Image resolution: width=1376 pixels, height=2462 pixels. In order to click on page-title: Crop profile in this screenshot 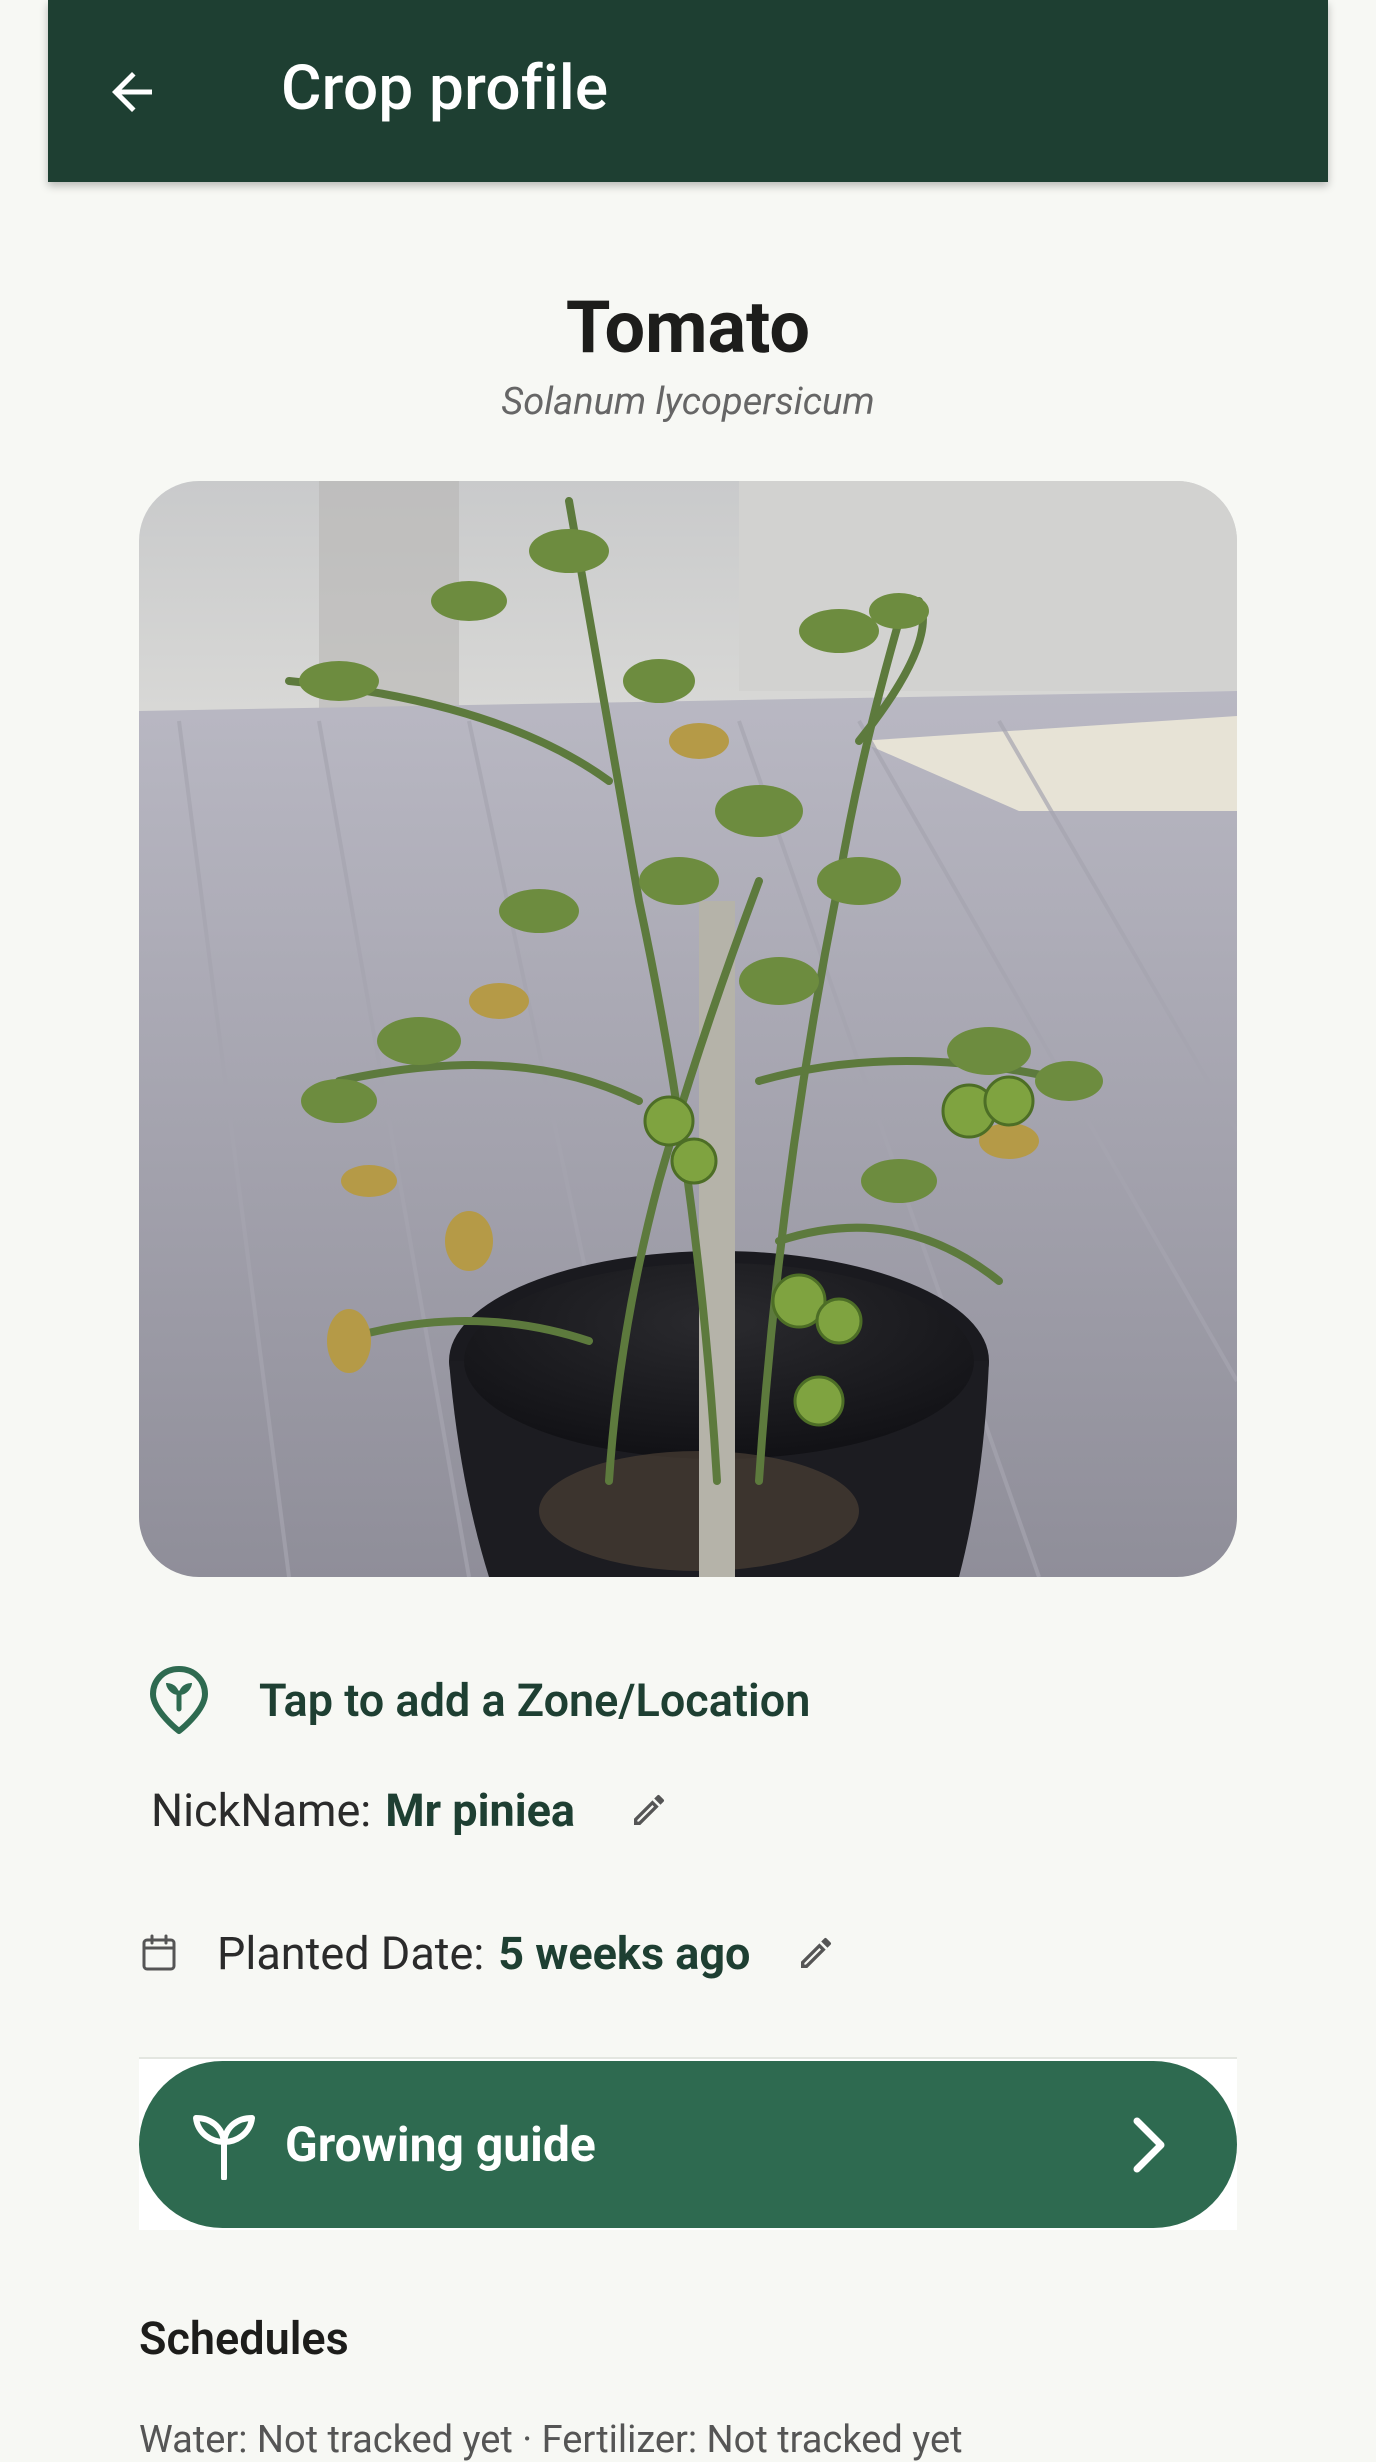, I will do `click(445, 88)`.